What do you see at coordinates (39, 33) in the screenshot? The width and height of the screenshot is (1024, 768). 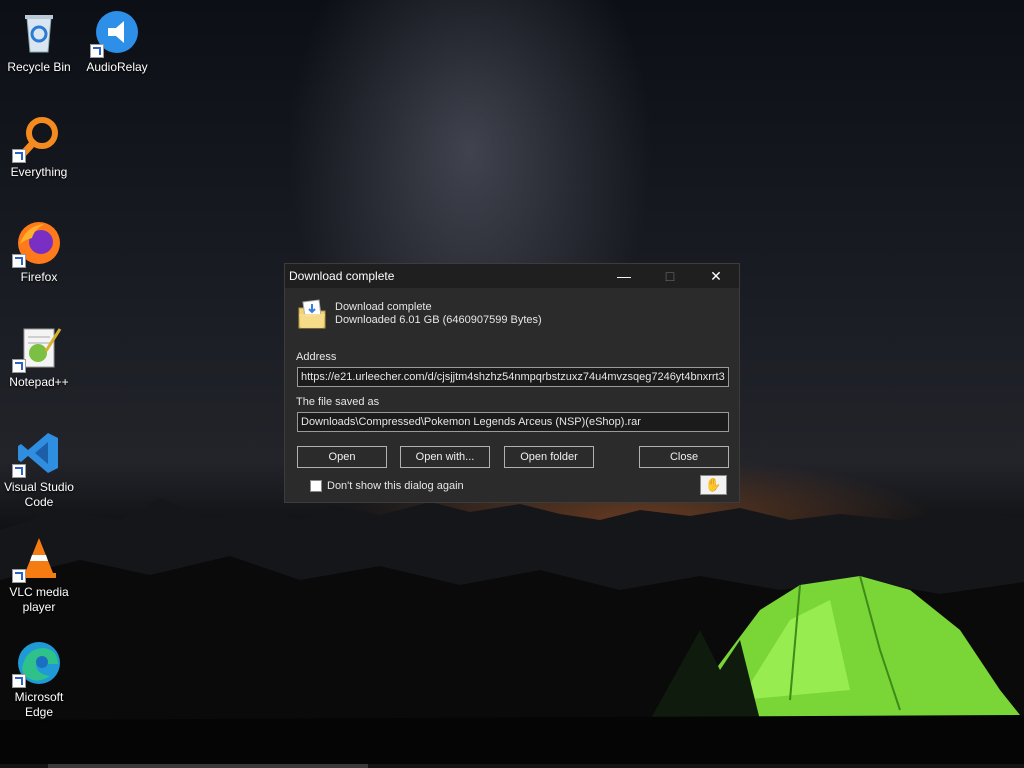 I see `recycle-bin-icon` at bounding box center [39, 33].